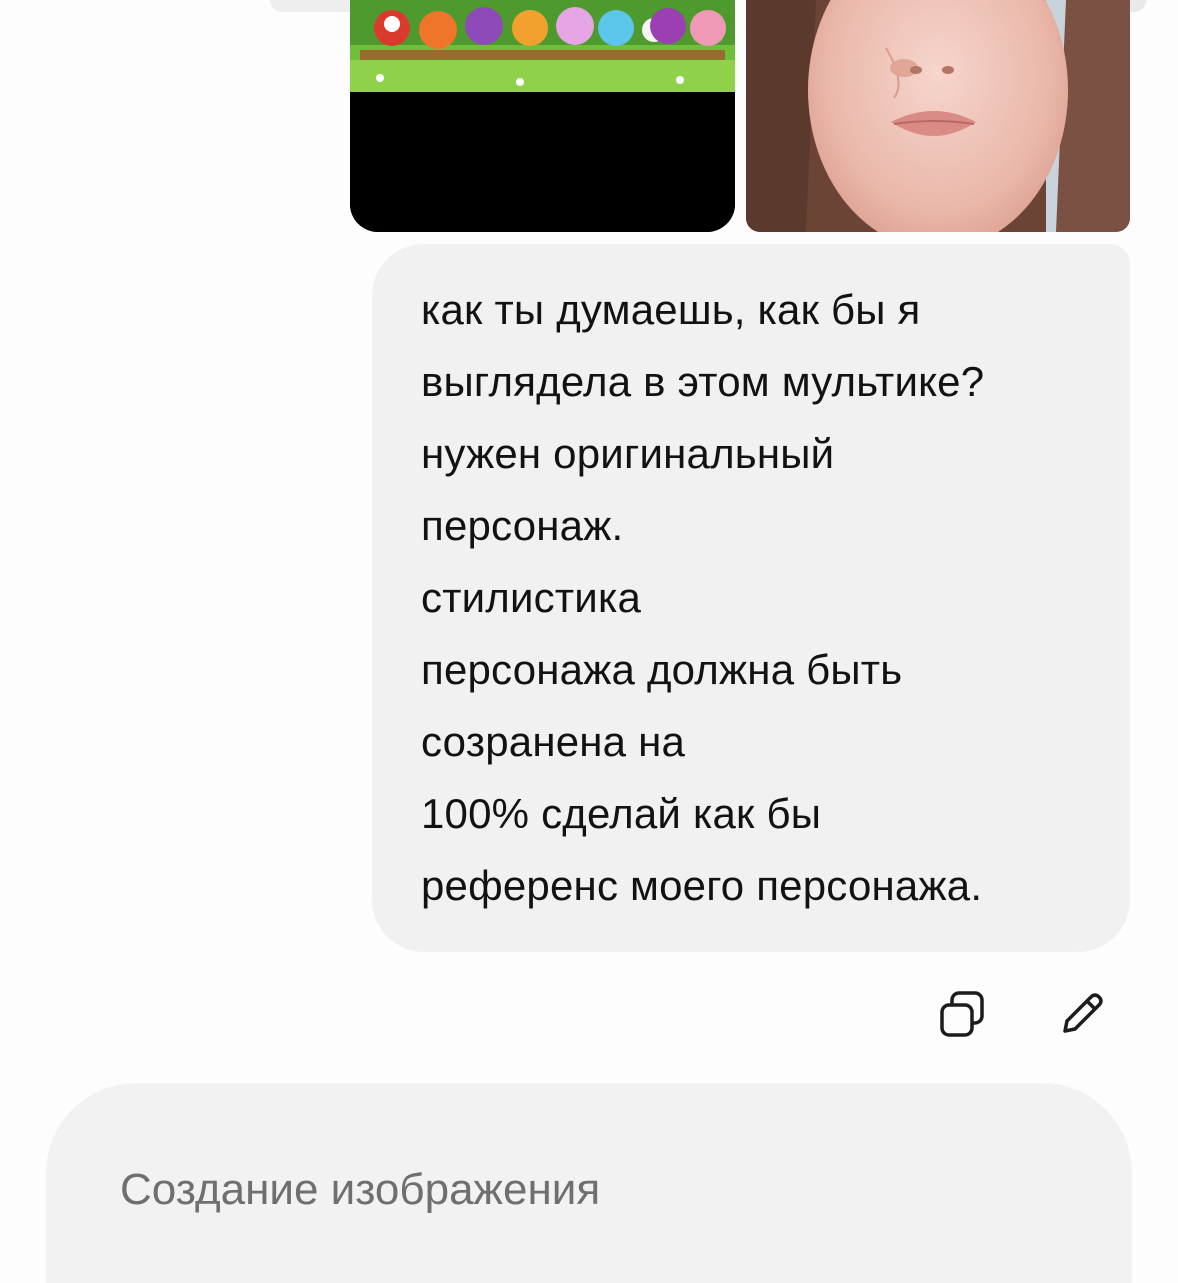 The height and width of the screenshot is (1283, 1178). I want to click on message-line: персонаж., so click(522, 525).